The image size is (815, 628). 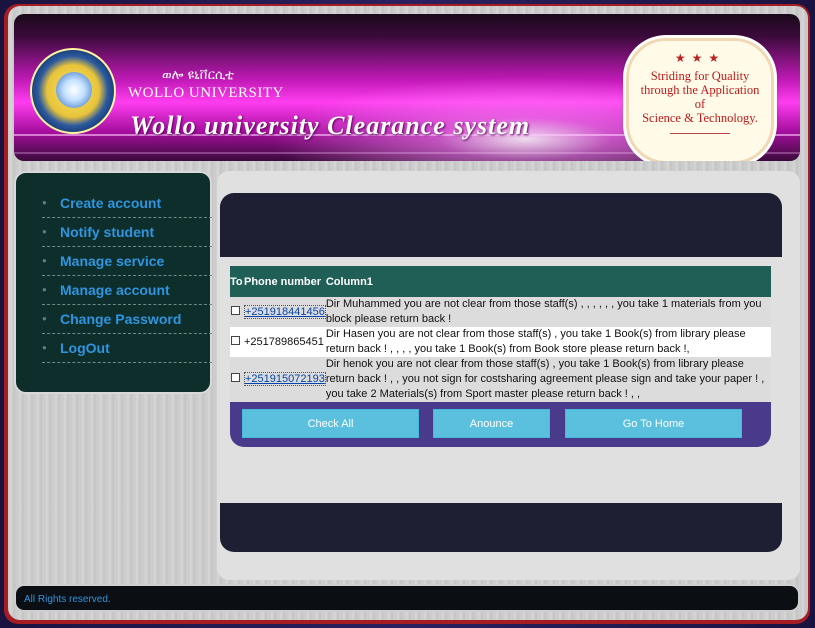 I want to click on anounce-button: Anounce, so click(x=491, y=423).